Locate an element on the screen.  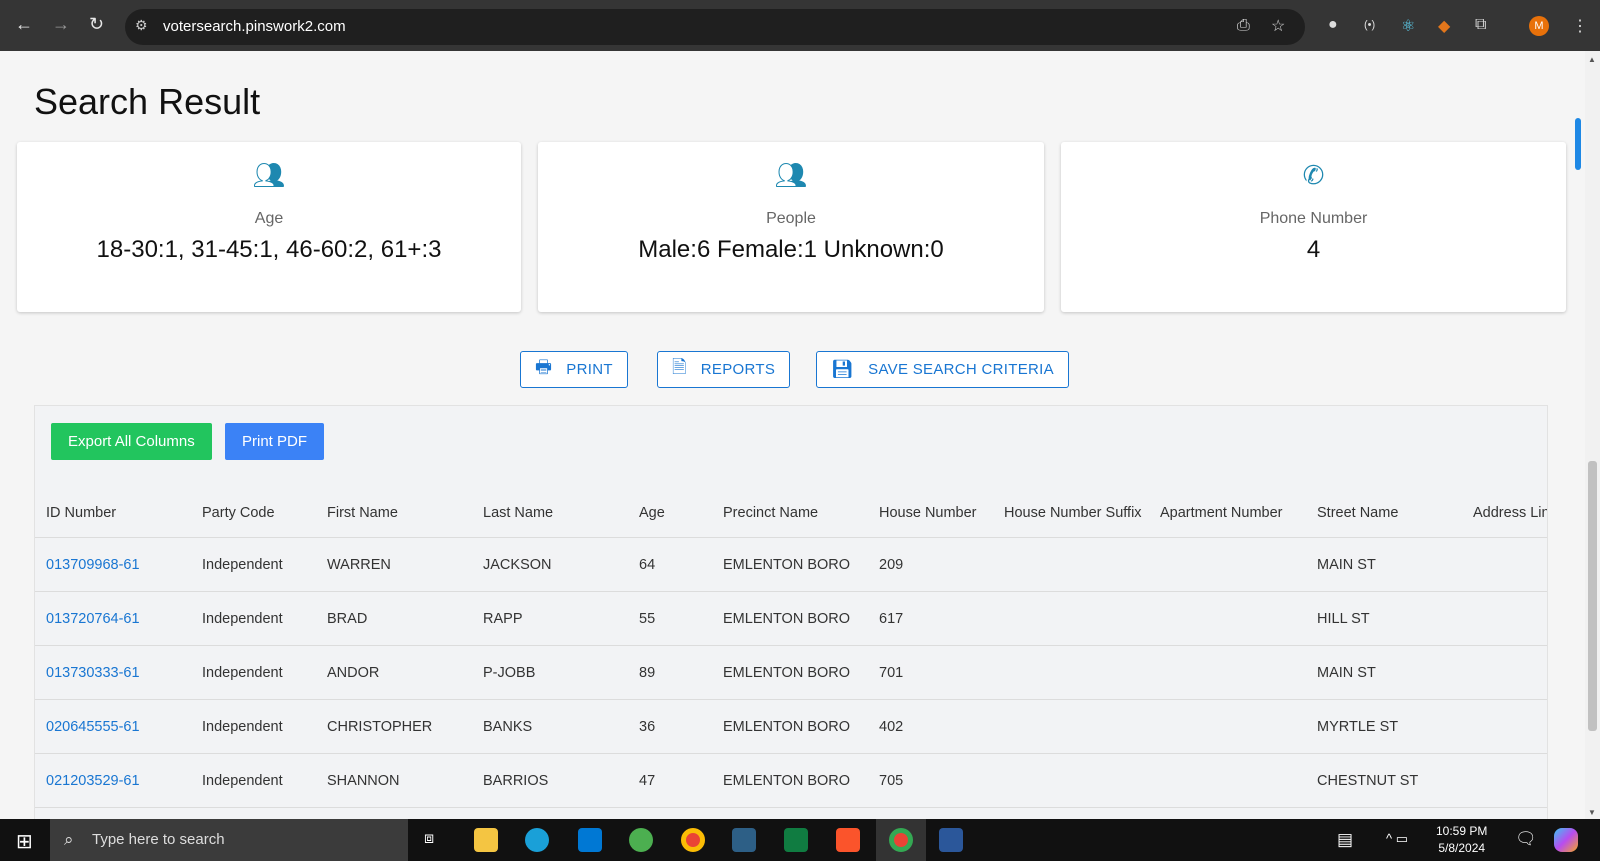
column-header: First Name is located at coordinates (362, 513).